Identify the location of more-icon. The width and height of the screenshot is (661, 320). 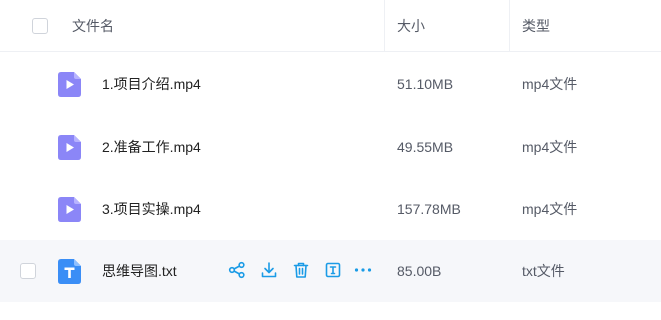
(363, 270).